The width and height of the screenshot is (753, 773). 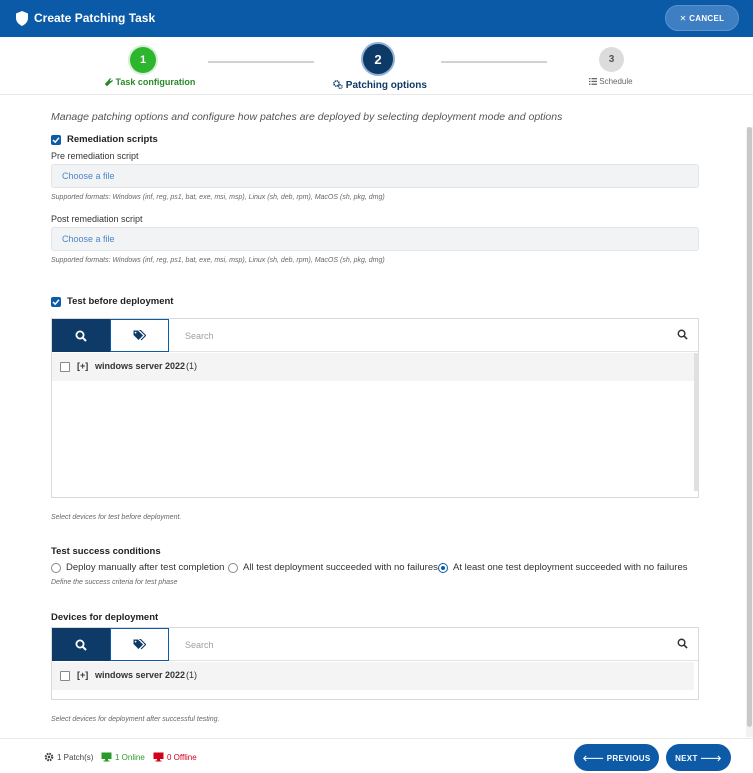 I want to click on step-1-label: Task configuration, so click(x=150, y=82).